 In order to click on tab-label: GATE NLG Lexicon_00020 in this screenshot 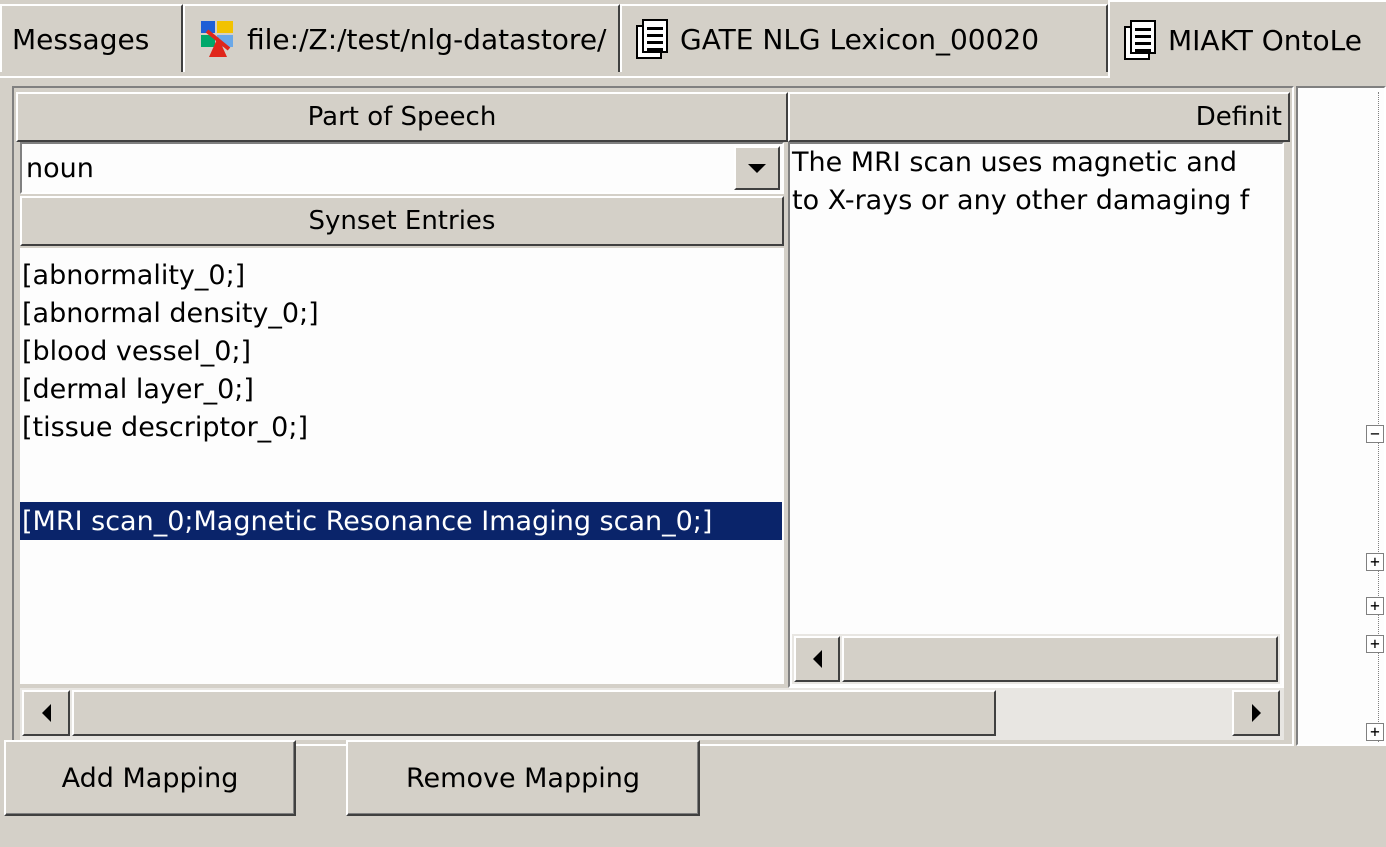, I will do `click(860, 39)`.